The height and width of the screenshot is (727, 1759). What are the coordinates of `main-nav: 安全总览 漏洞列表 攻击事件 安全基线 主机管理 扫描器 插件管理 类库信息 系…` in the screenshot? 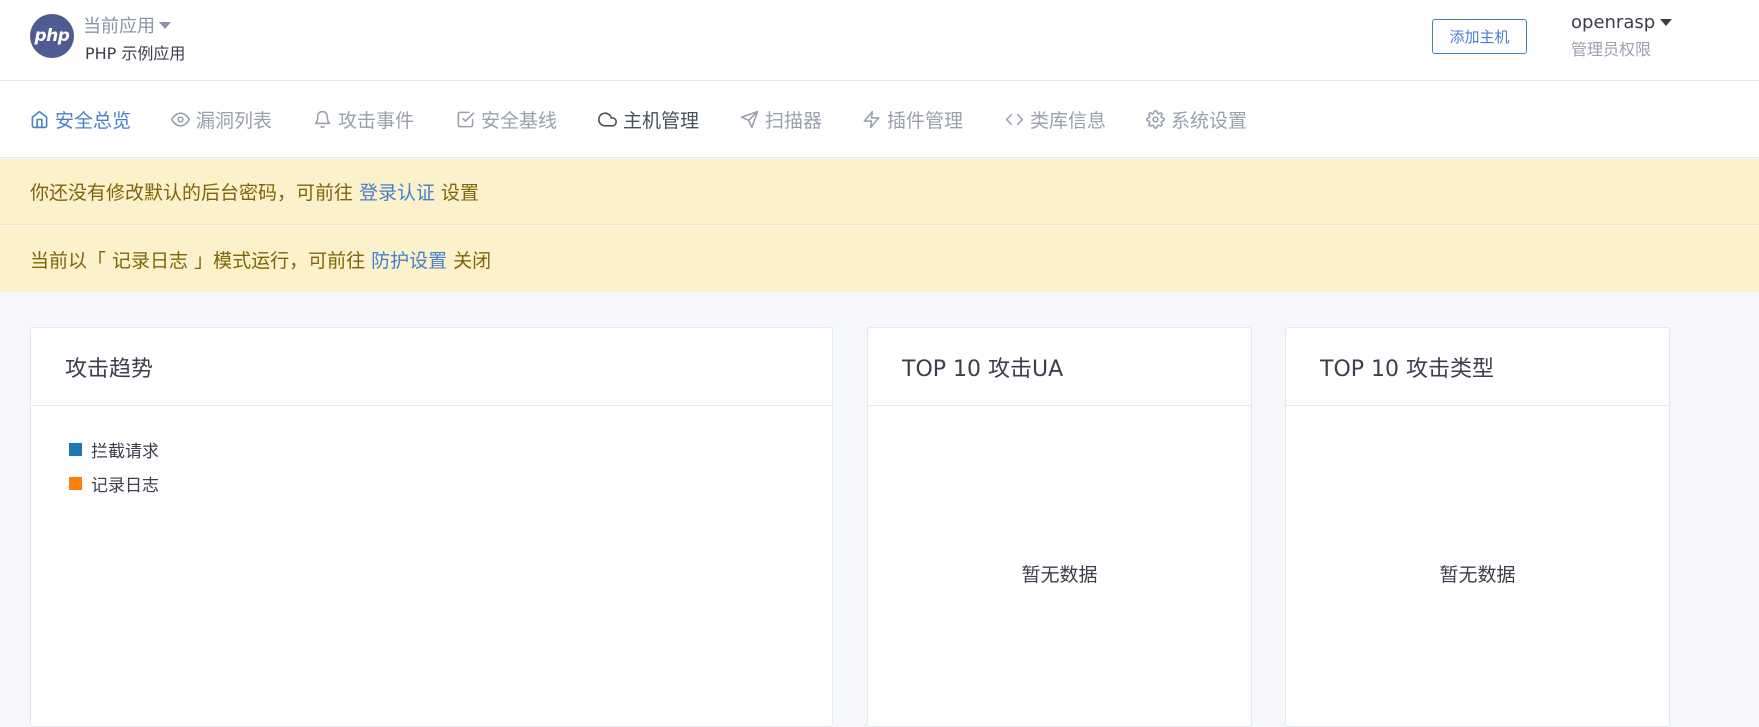 It's located at (879, 119).